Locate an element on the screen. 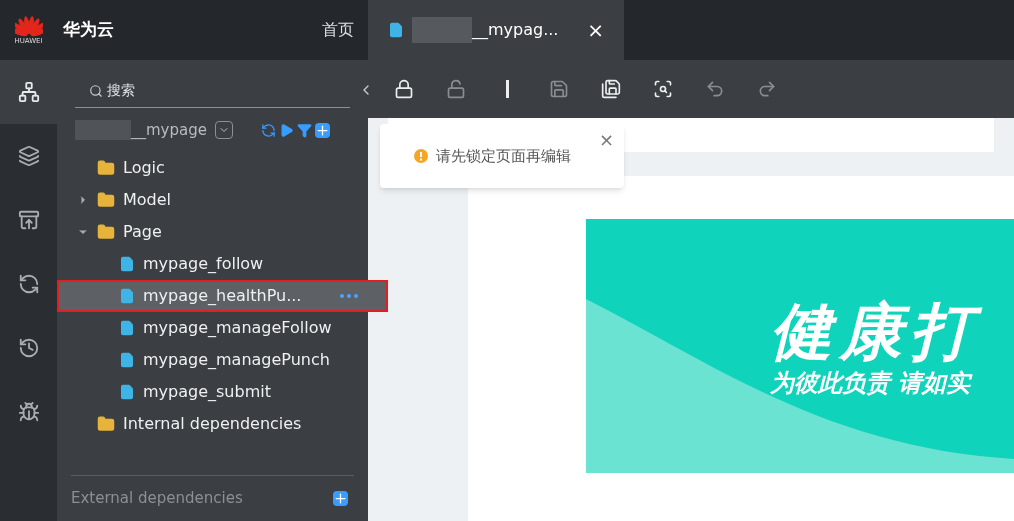 This screenshot has width=1014, height=521. tree-item-label: mypage_submit is located at coordinates (207, 392).